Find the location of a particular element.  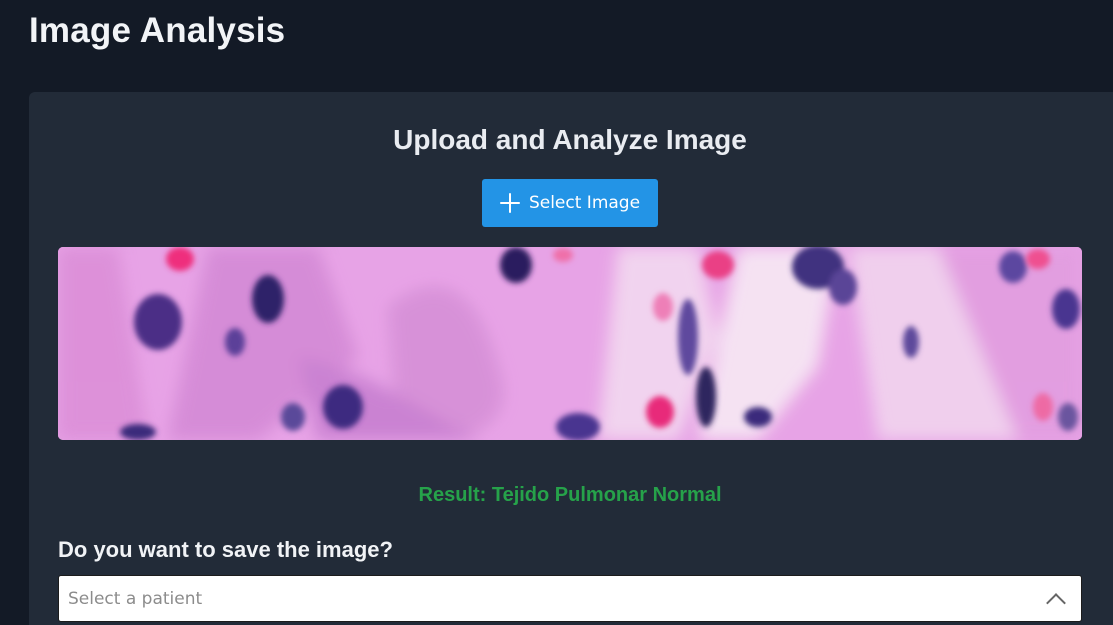

analysis-result: Result: Tejido Pulmonar Normal is located at coordinates (570, 495).